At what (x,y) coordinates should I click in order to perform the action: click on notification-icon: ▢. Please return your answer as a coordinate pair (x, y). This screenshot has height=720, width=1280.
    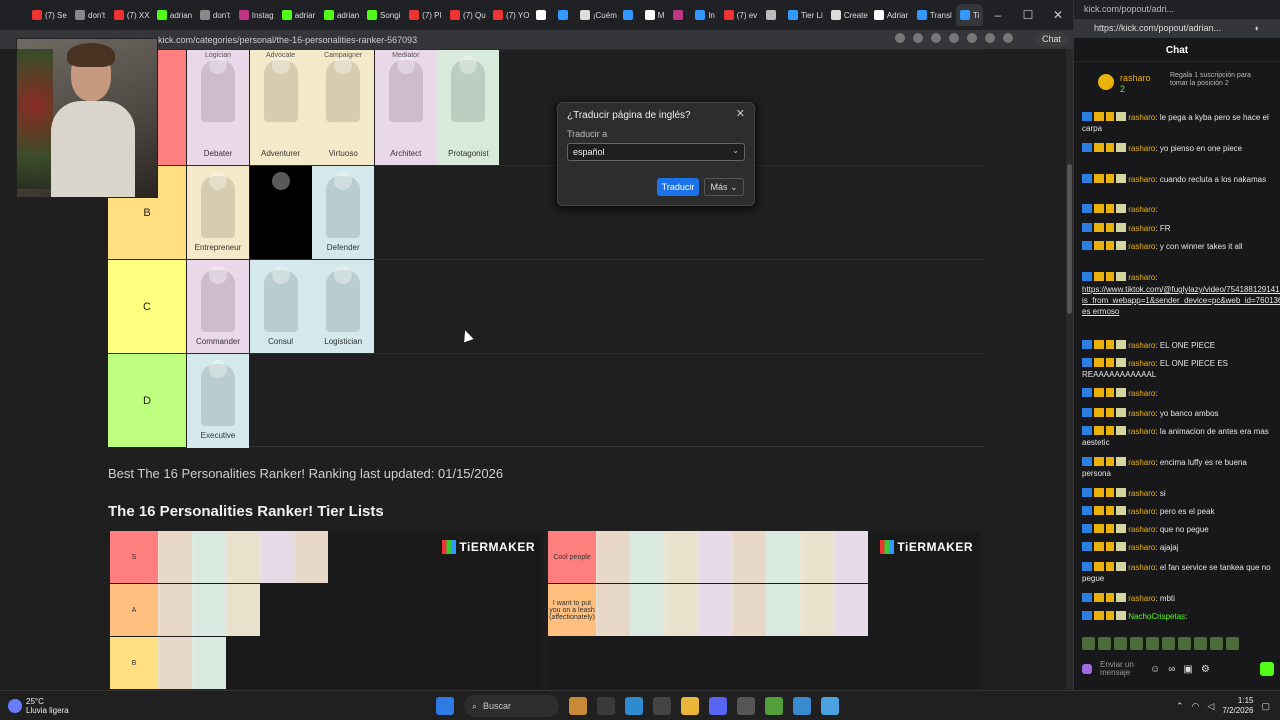
    Looking at the image, I should click on (1265, 706).